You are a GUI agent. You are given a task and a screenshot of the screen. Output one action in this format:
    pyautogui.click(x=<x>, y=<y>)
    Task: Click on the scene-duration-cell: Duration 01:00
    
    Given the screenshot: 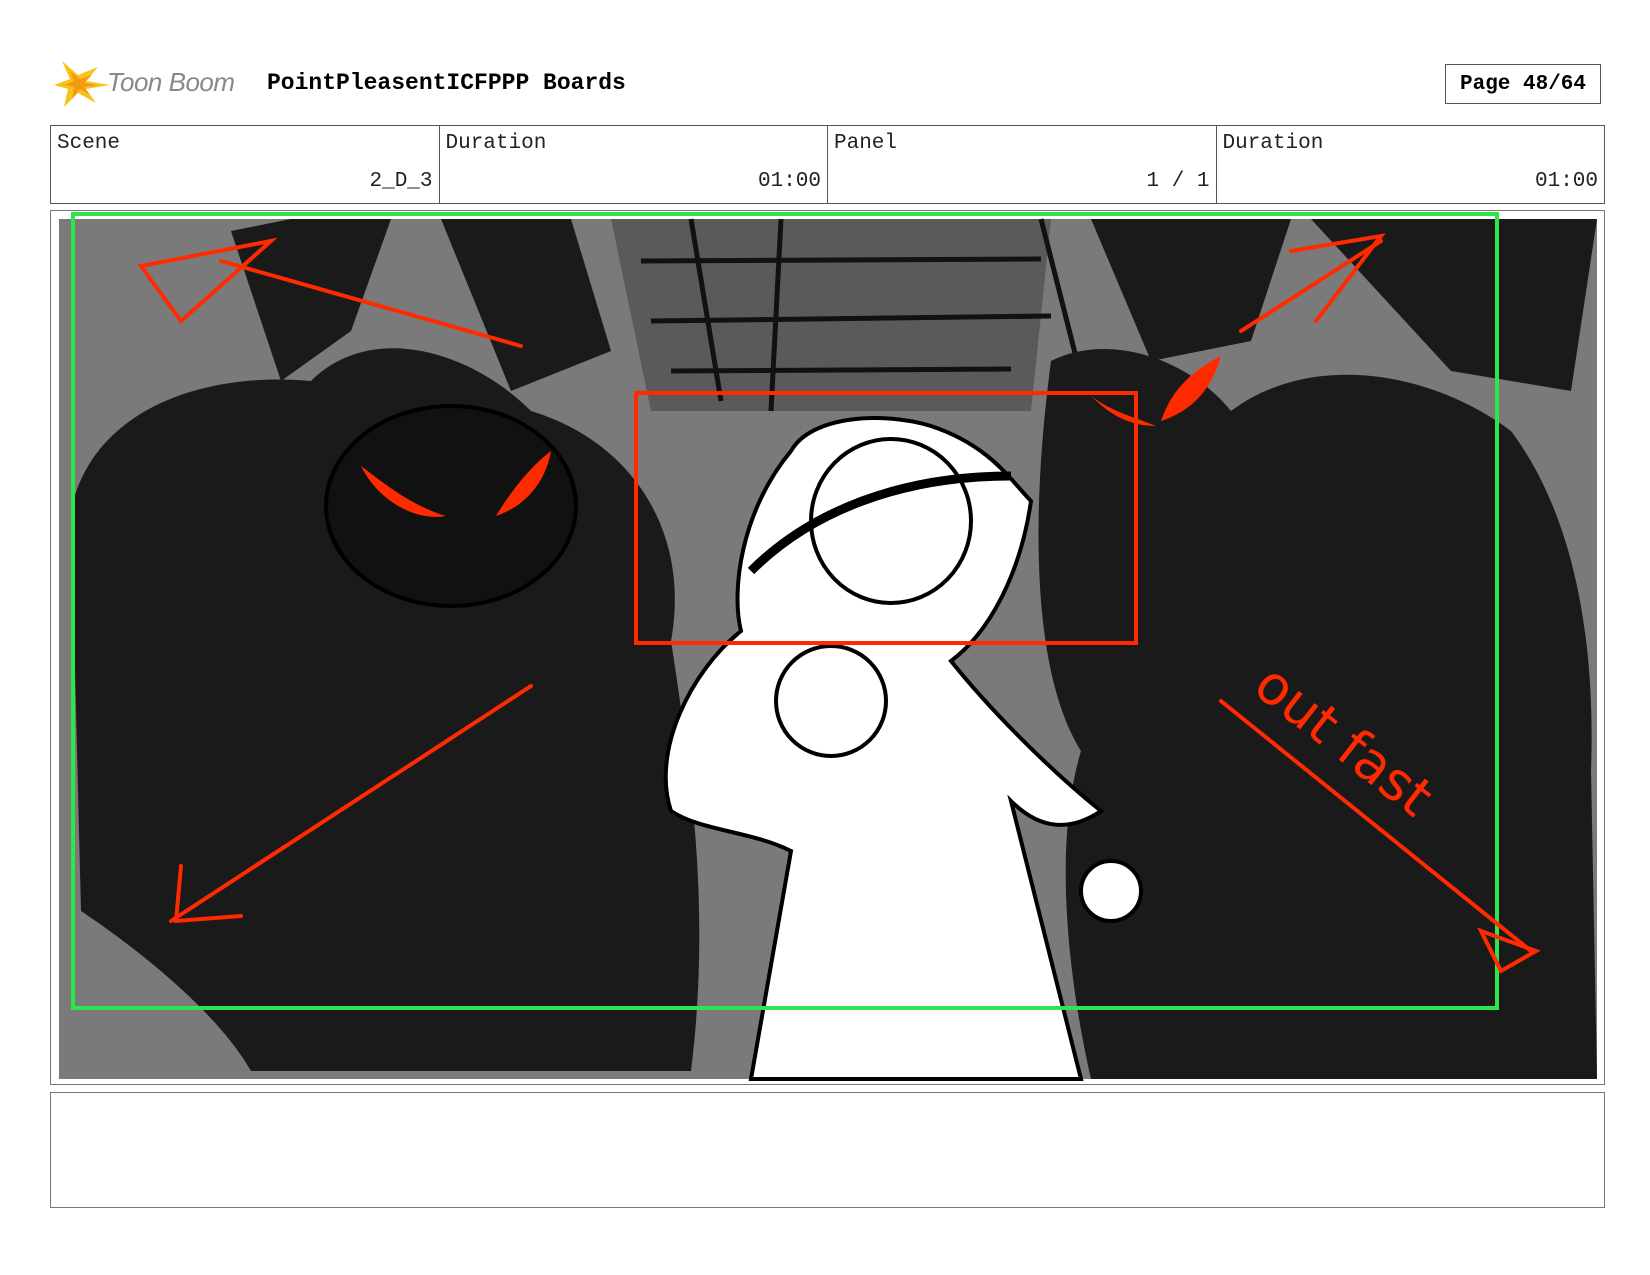 What is the action you would take?
    pyautogui.click(x=634, y=164)
    